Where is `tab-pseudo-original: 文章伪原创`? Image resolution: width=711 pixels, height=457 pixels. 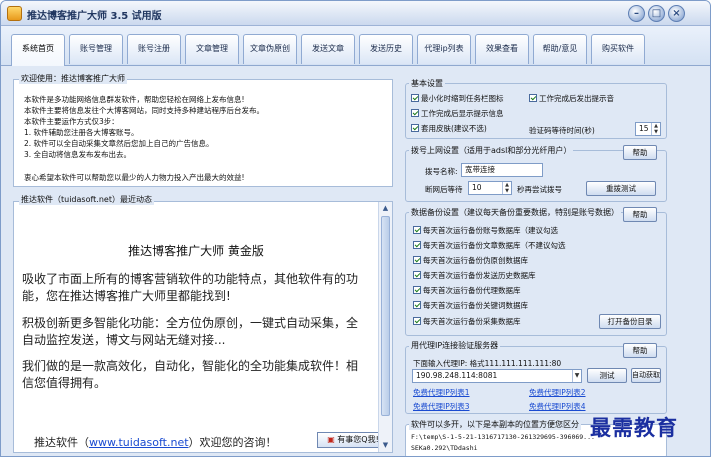
tab-pseudo-original: 文章伪原创 is located at coordinates (270, 49).